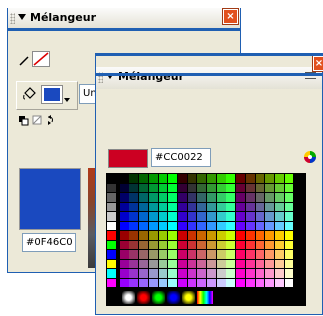 The height and width of the screenshot is (316, 323). Describe the element at coordinates (173, 297) in the screenshot. I see `gradient-swatch` at that location.